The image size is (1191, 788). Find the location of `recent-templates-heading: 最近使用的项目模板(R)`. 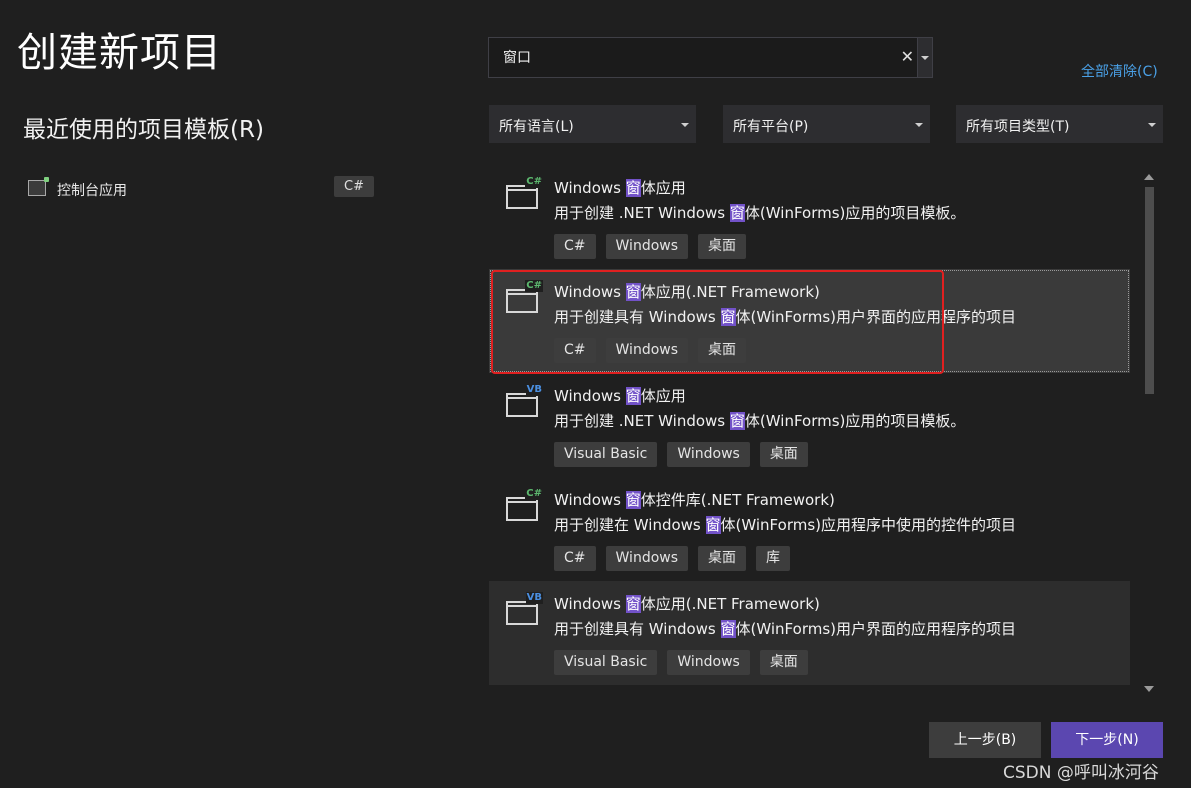

recent-templates-heading: 最近使用的项目模板(R) is located at coordinates (143, 130).